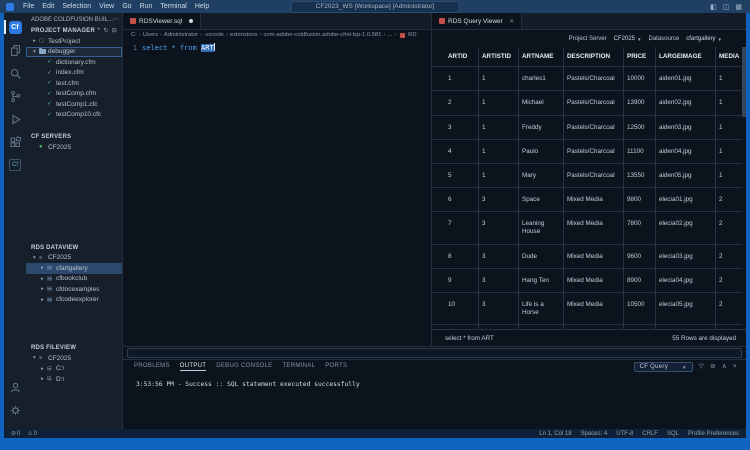  What do you see at coordinates (74, 289) in the screenshot?
I see `tree-item-cfdocexamples: ▸ ▤ cfdocexamples` at bounding box center [74, 289].